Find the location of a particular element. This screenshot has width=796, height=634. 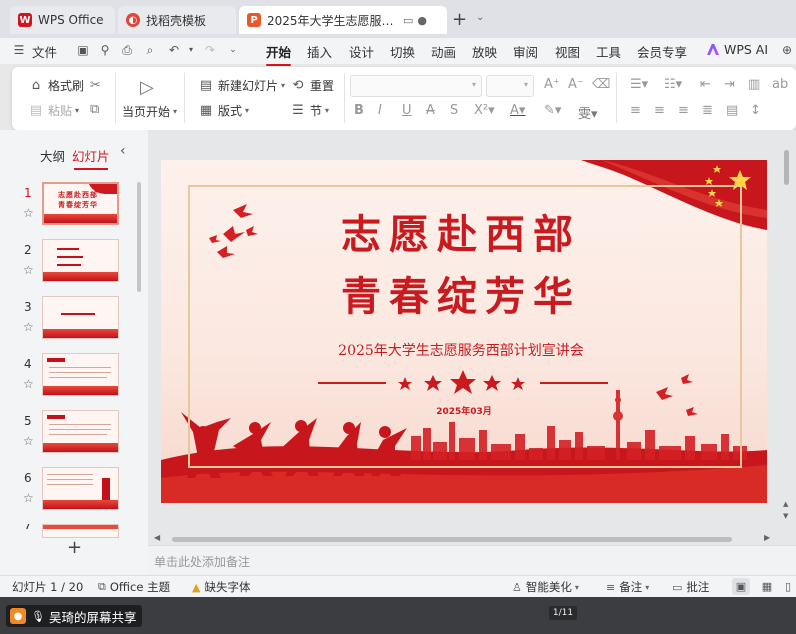

menu-transitions: 切换 is located at coordinates (402, 51).